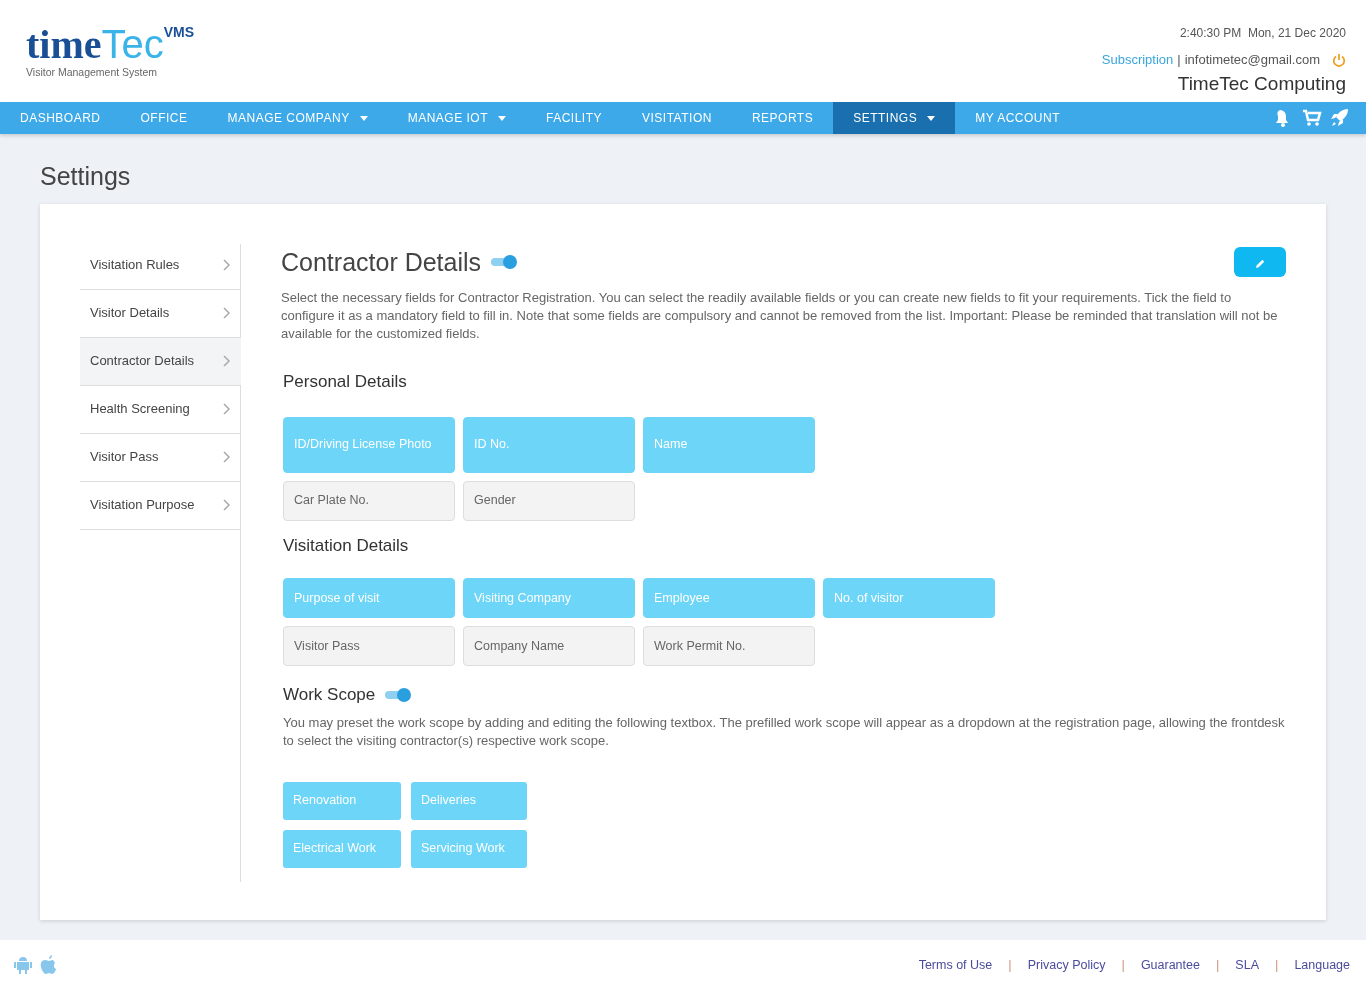 The image size is (1366, 989). What do you see at coordinates (1262, 33) in the screenshot?
I see `date-time: 2:40:30 PM Mon, 21 Dec 2020` at bounding box center [1262, 33].